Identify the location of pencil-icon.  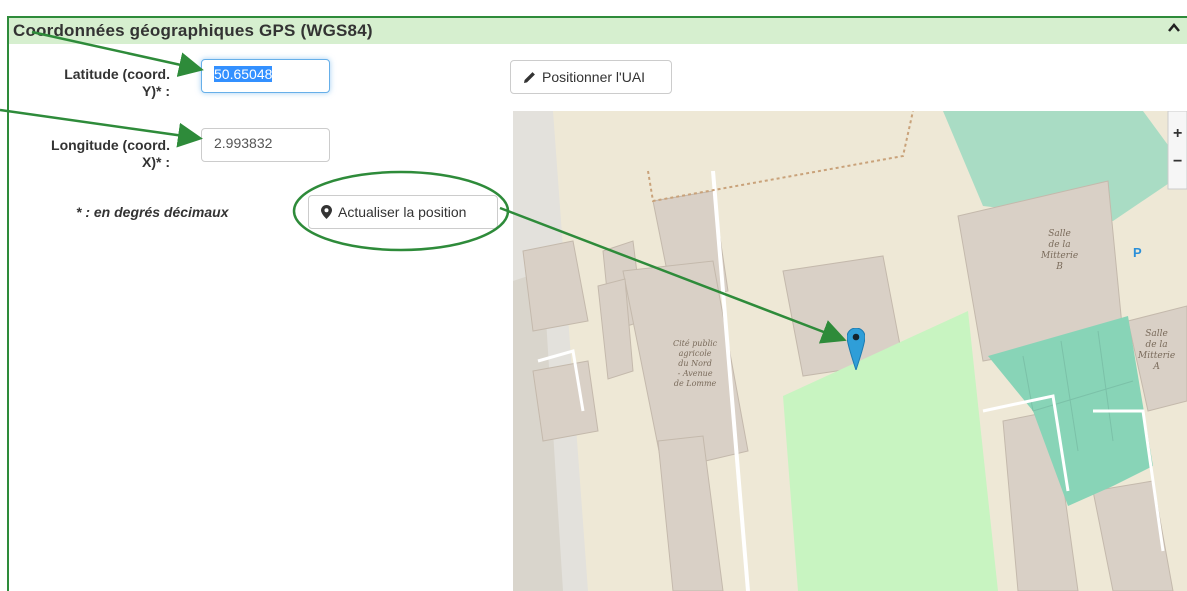
(529, 77).